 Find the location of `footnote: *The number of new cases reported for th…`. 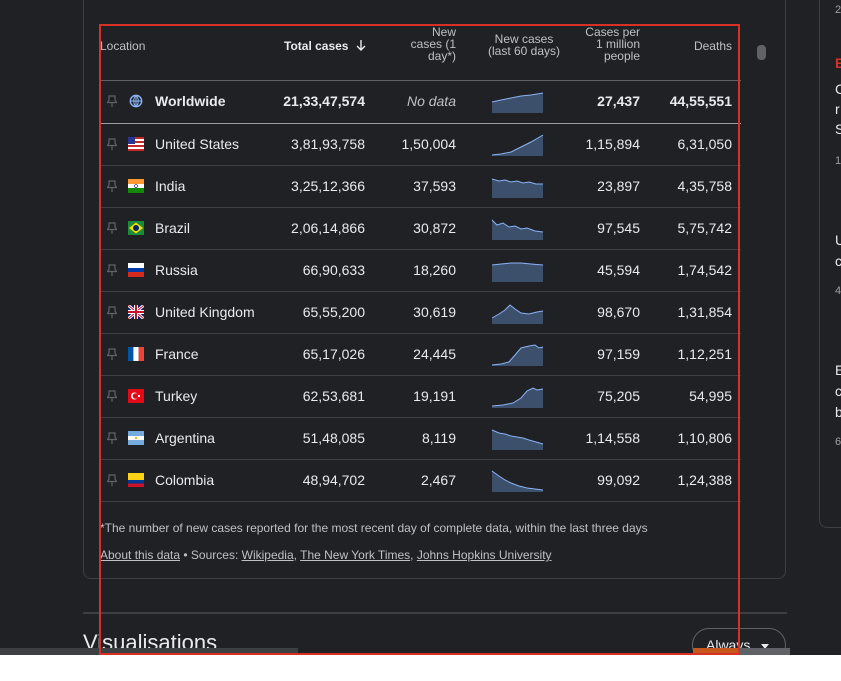

footnote: *The number of new cases reported for th… is located at coordinates (374, 528).